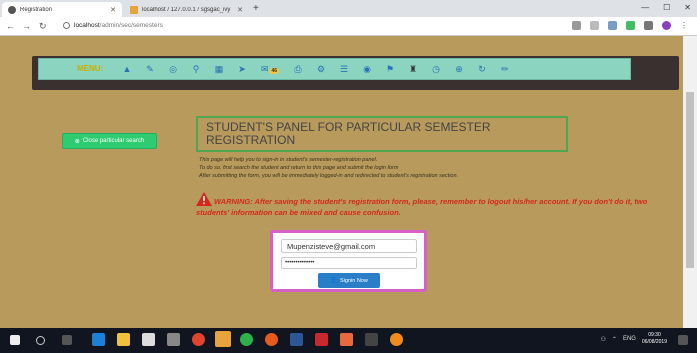 This screenshot has width=697, height=353. I want to click on browser-toolbar: ← → ↻ localhost/admin/sec/semesters ⋮, so click(348, 26).